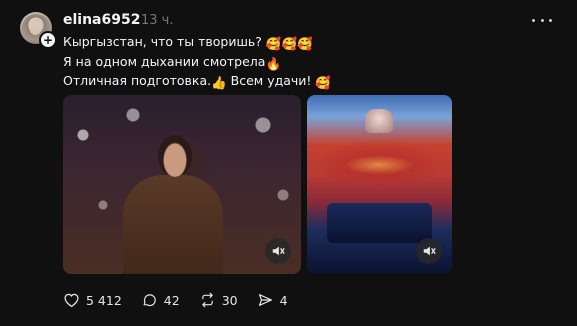 The image size is (577, 326). What do you see at coordinates (379, 223) in the screenshot?
I see `arena-stage` at bounding box center [379, 223].